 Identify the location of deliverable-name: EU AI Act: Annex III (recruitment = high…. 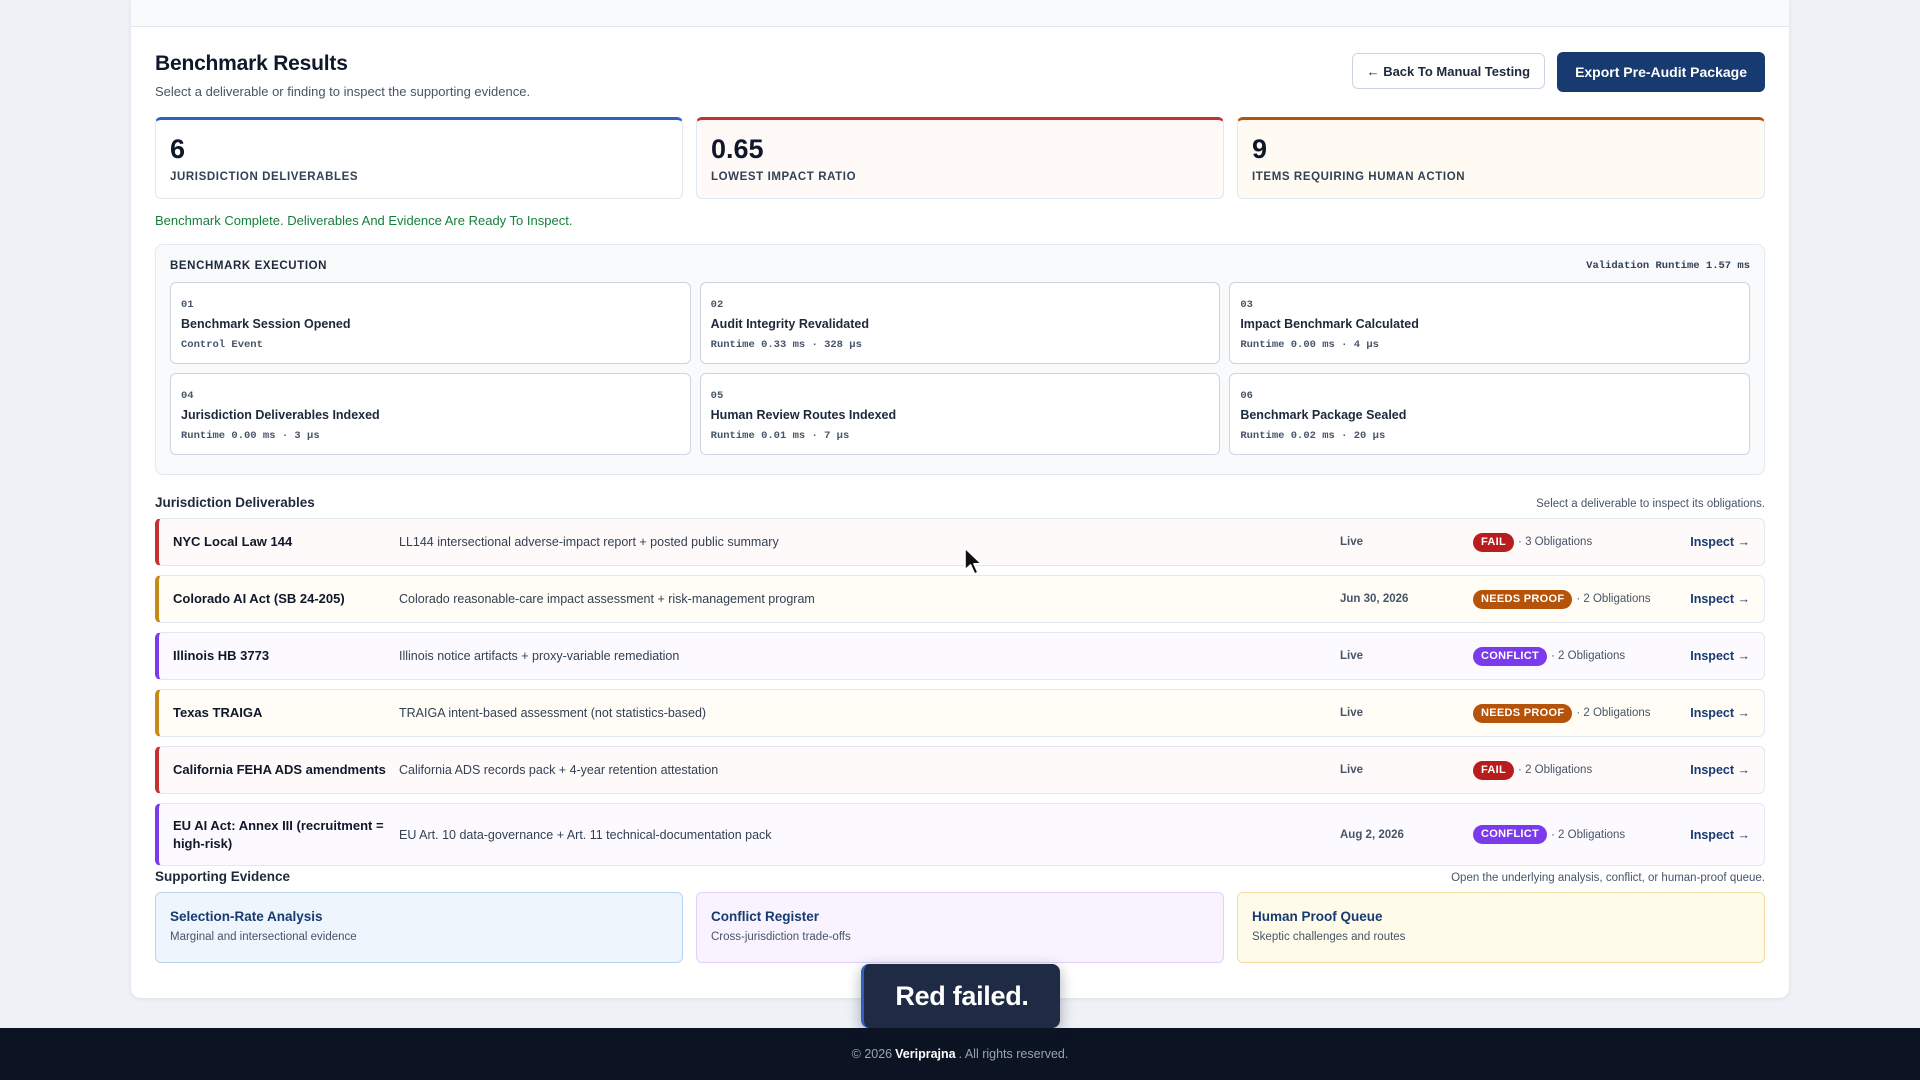
(278, 834).